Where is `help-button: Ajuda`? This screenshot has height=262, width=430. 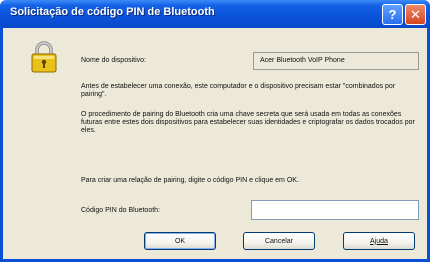 help-button: Ajuda is located at coordinates (379, 241).